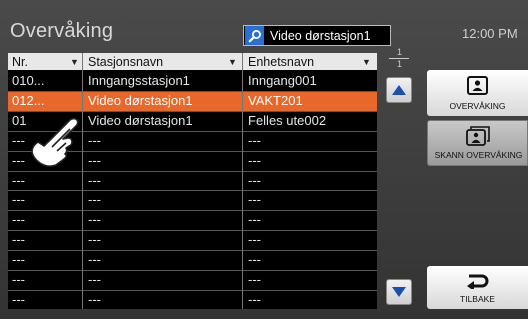  Describe the element at coordinates (400, 52) in the screenshot. I see `page-current: 1` at that location.